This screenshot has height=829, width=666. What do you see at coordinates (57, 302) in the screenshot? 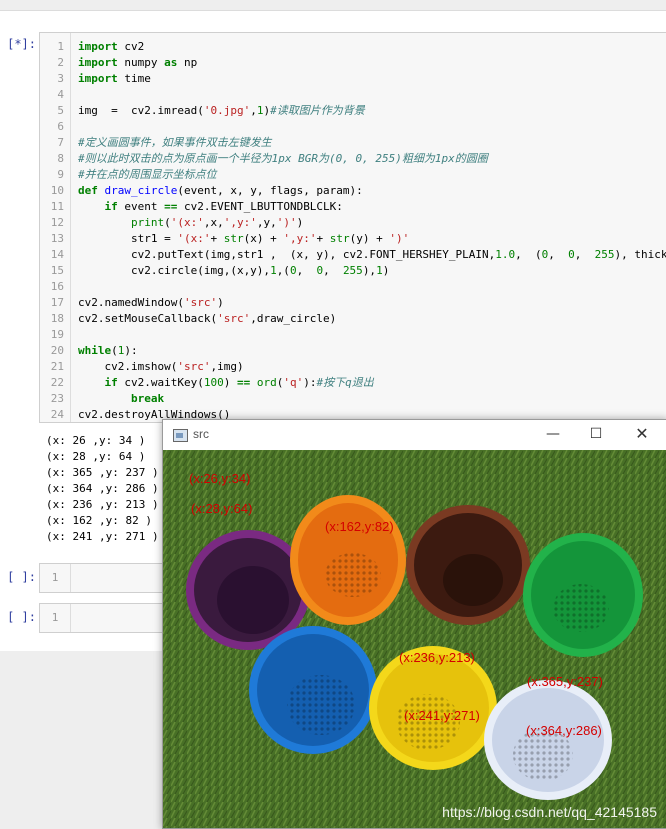
I see `line-number: 17` at bounding box center [57, 302].